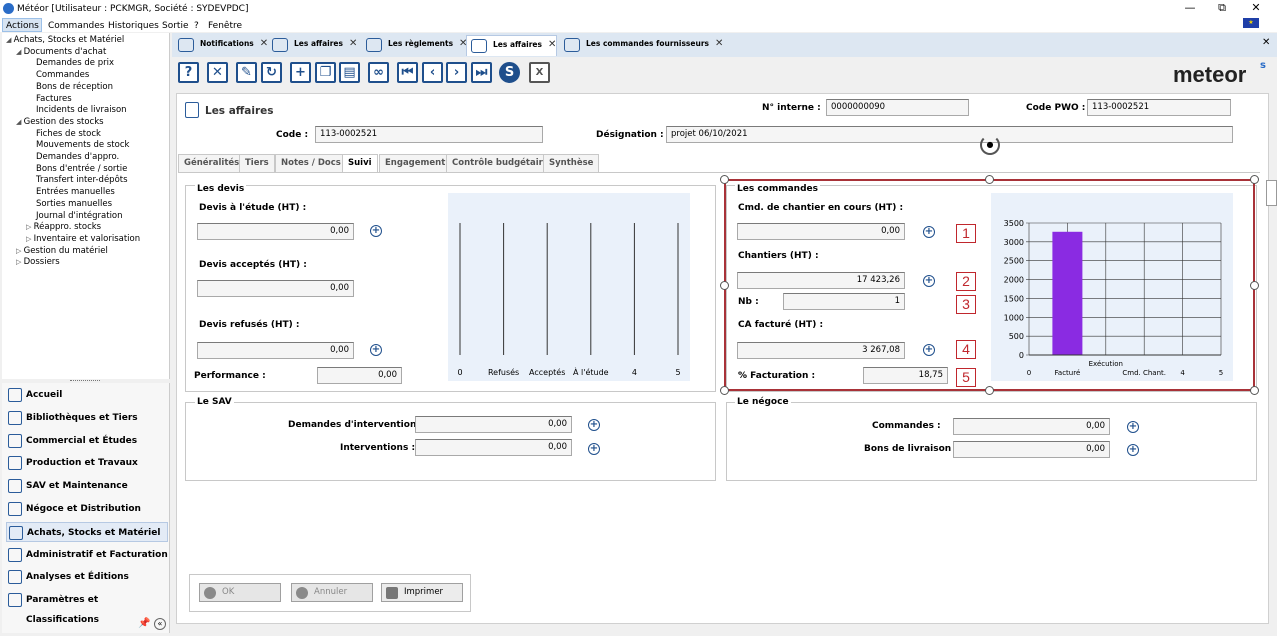 Image resolution: width=1277 pixels, height=636 pixels. Describe the element at coordinates (62, 75) in the screenshot. I see `tree-item: Commandes` at that location.